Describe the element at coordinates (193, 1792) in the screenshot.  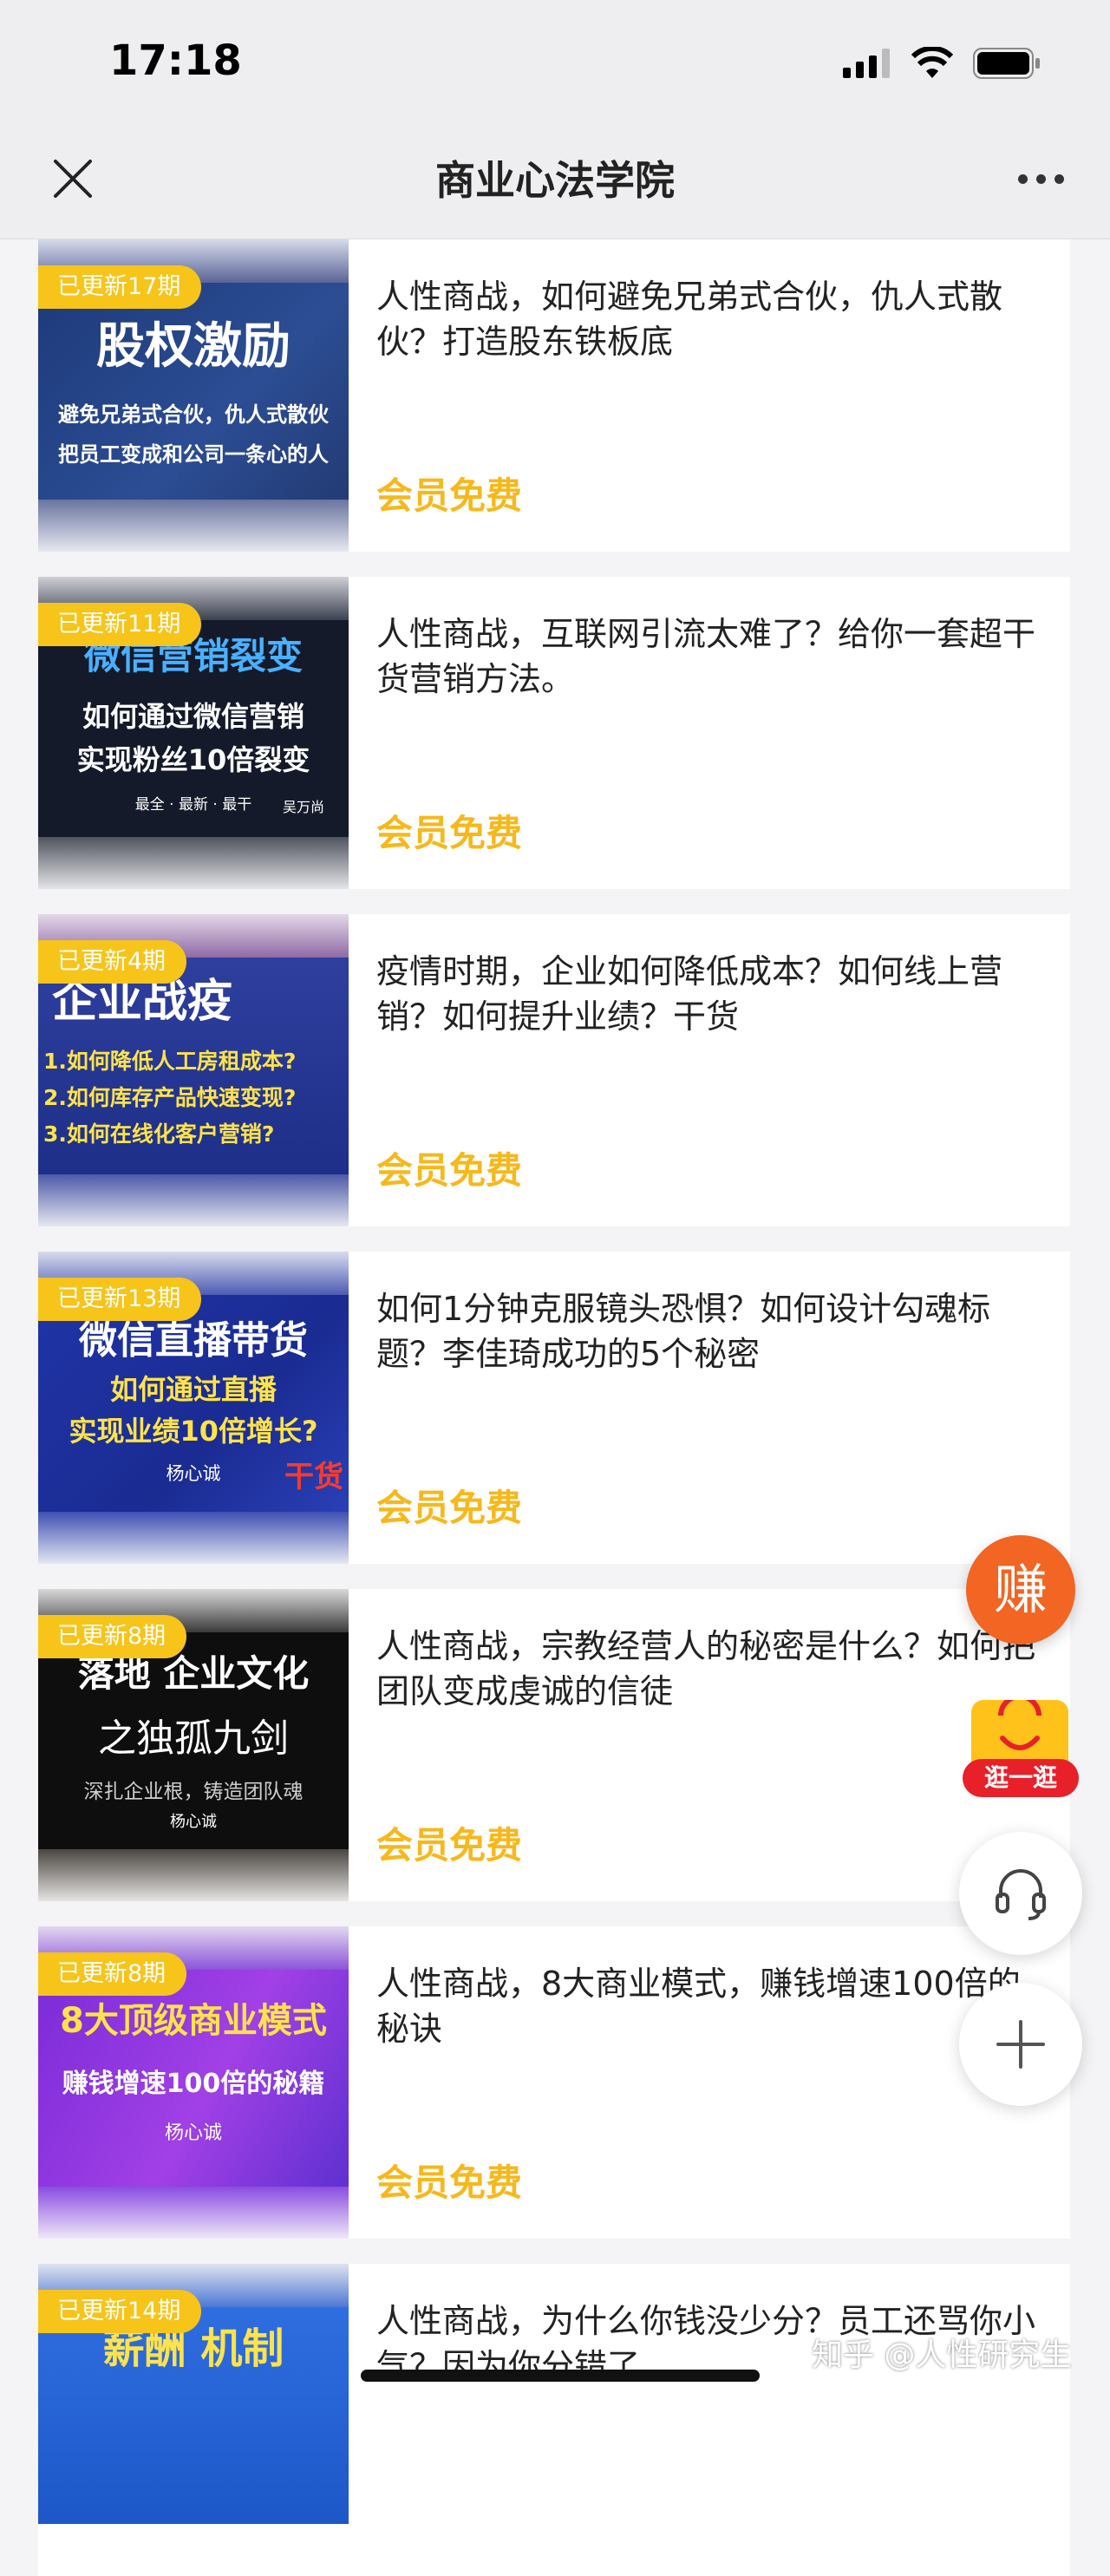
I see `thumb-subtext: 深扎企业根，铸造团队魂` at that location.